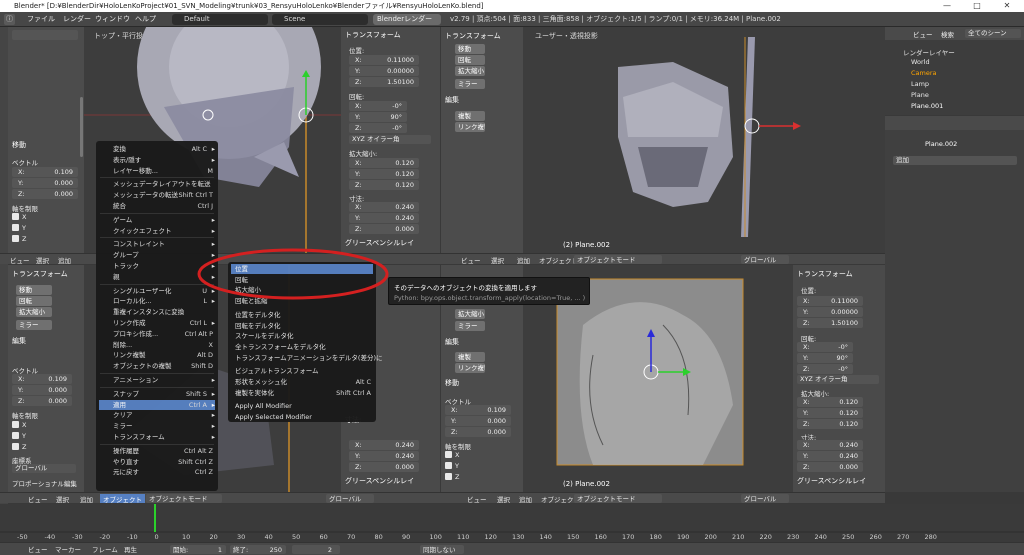  I want to click on br-constraint-z-checkbox, so click(448, 476).